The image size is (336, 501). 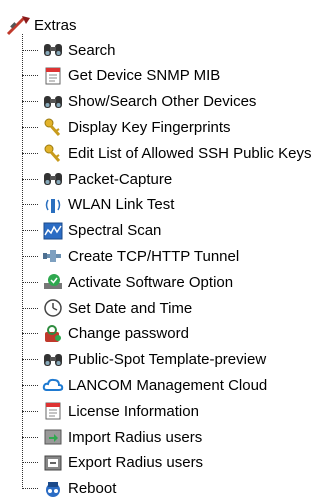 I want to click on tree-item-label: Spectral Scan, so click(x=115, y=231).